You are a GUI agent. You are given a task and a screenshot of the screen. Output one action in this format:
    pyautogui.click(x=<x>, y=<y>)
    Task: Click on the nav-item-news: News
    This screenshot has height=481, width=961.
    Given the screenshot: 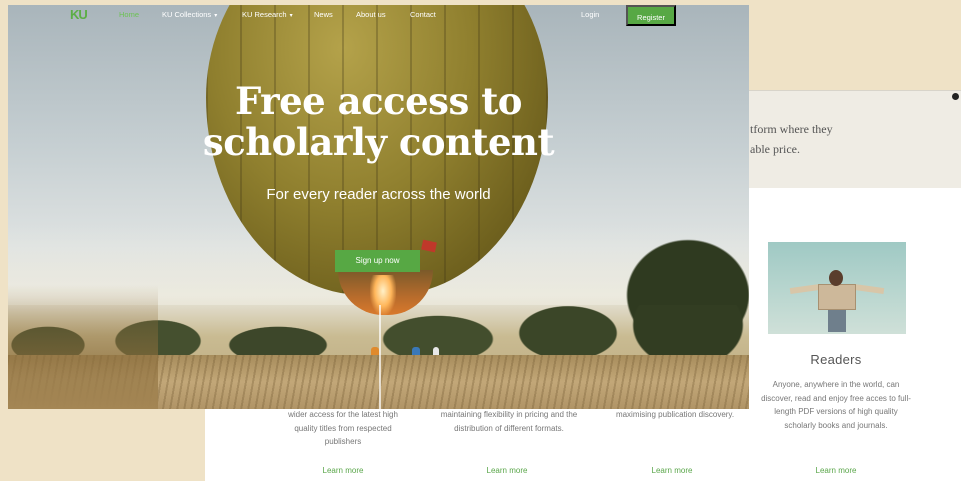 What is the action you would take?
    pyautogui.click(x=323, y=14)
    